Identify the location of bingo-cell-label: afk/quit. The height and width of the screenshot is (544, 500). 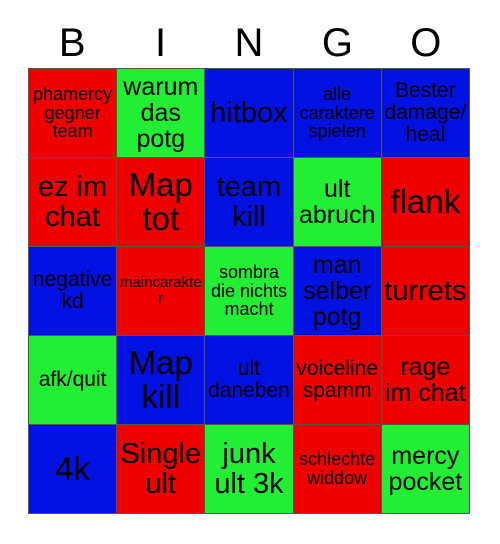
(72, 380).